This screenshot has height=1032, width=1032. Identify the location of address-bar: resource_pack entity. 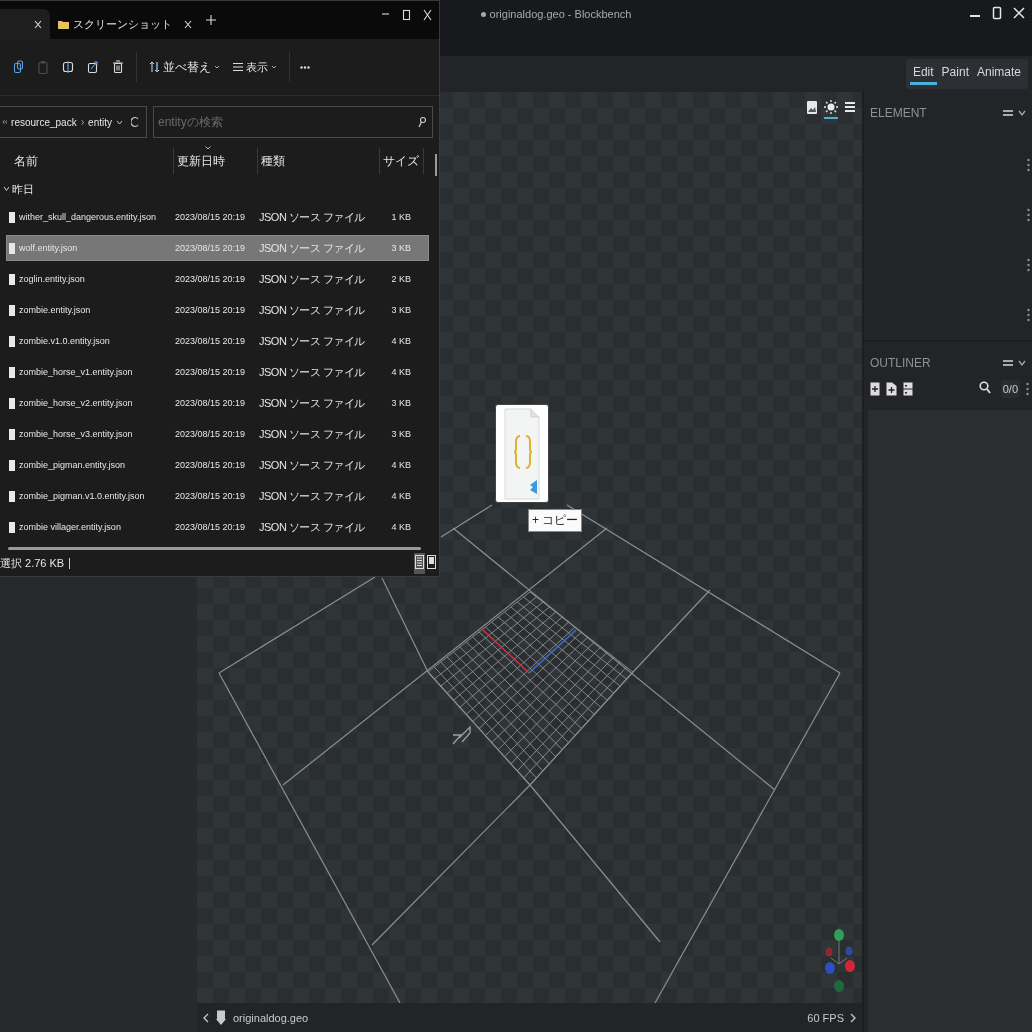
(73, 122).